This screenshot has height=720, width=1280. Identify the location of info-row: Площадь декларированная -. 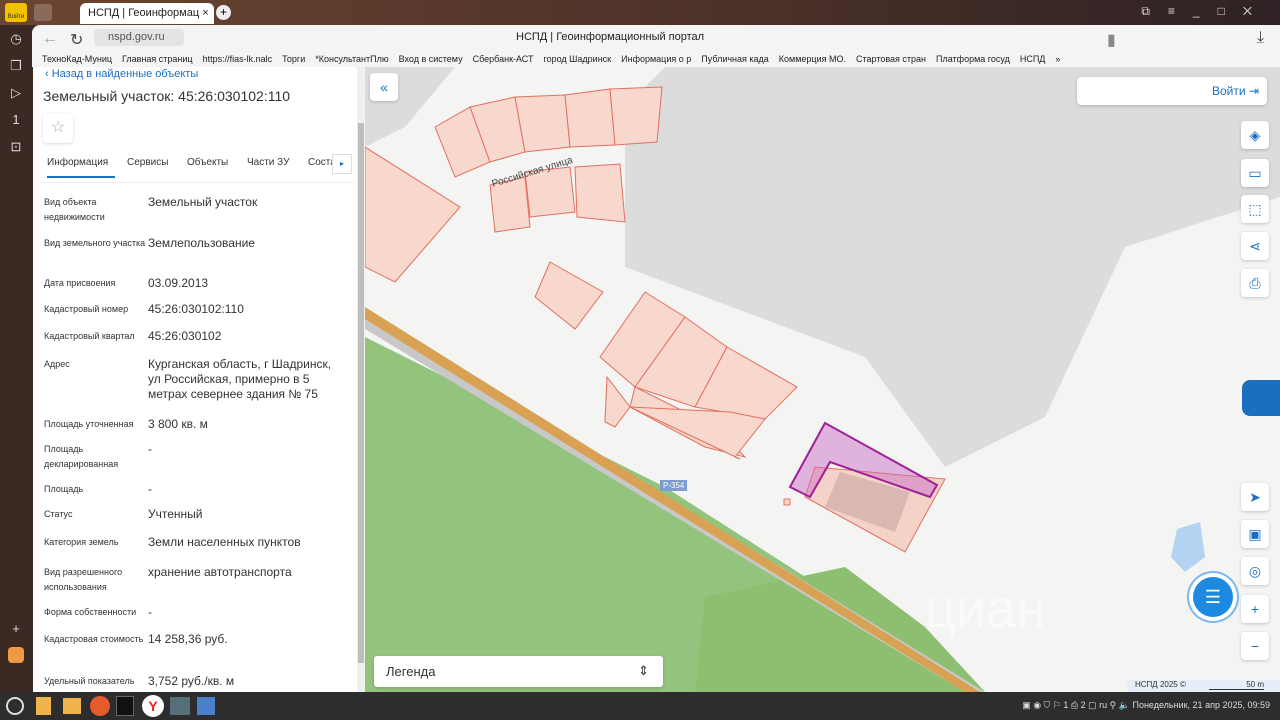
(194, 457).